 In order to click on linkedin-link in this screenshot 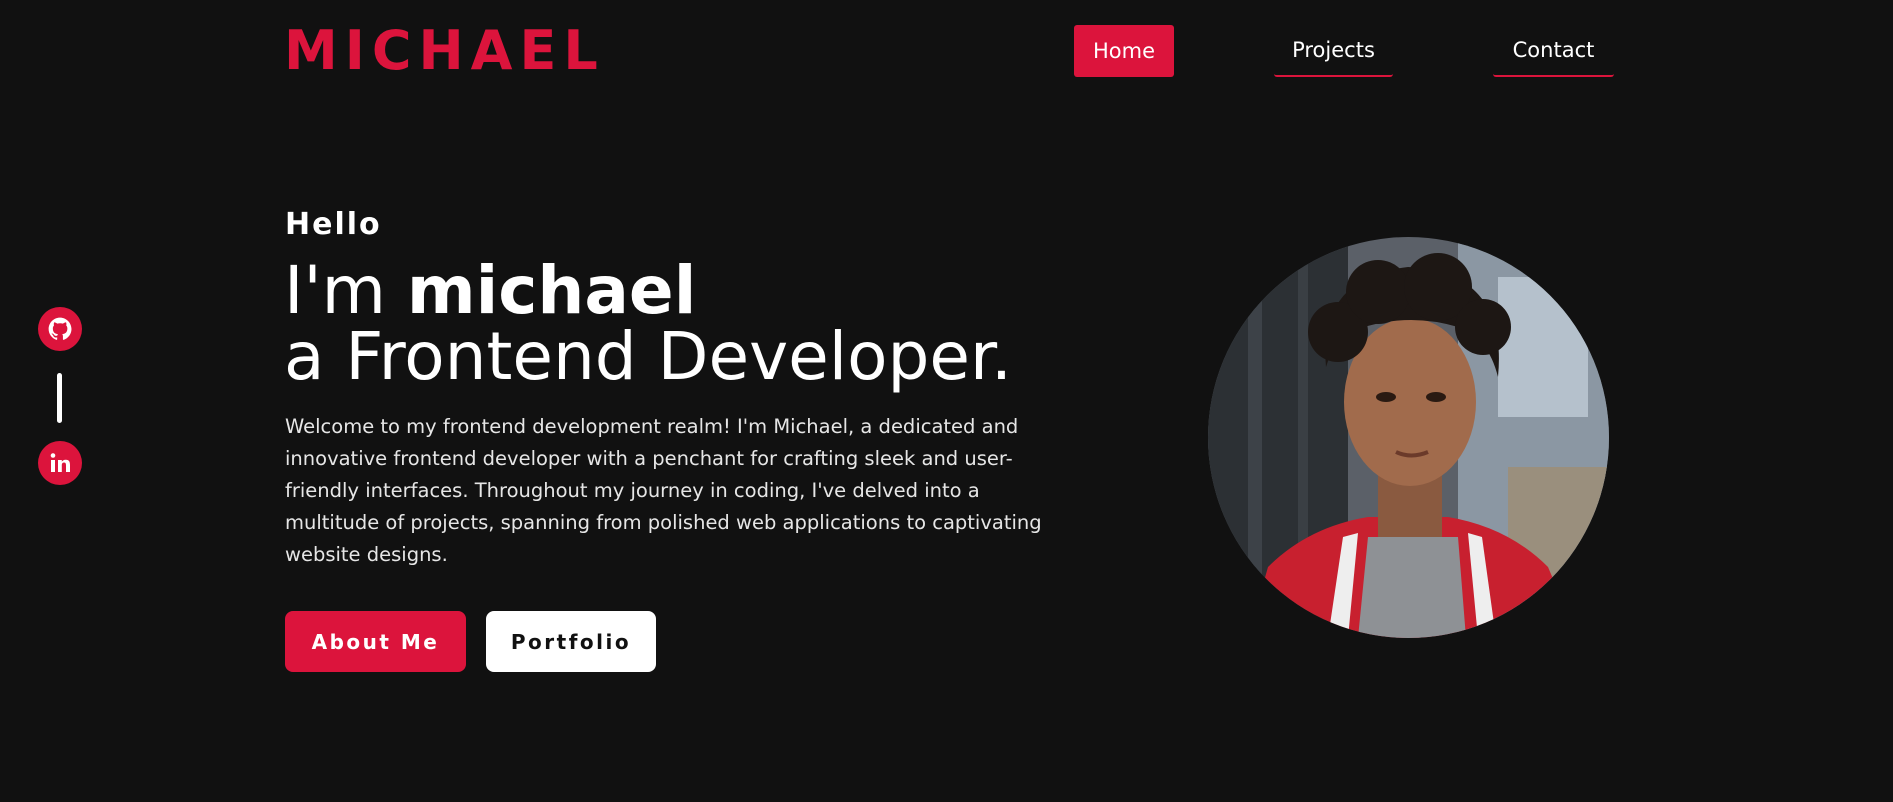, I will do `click(60, 463)`.